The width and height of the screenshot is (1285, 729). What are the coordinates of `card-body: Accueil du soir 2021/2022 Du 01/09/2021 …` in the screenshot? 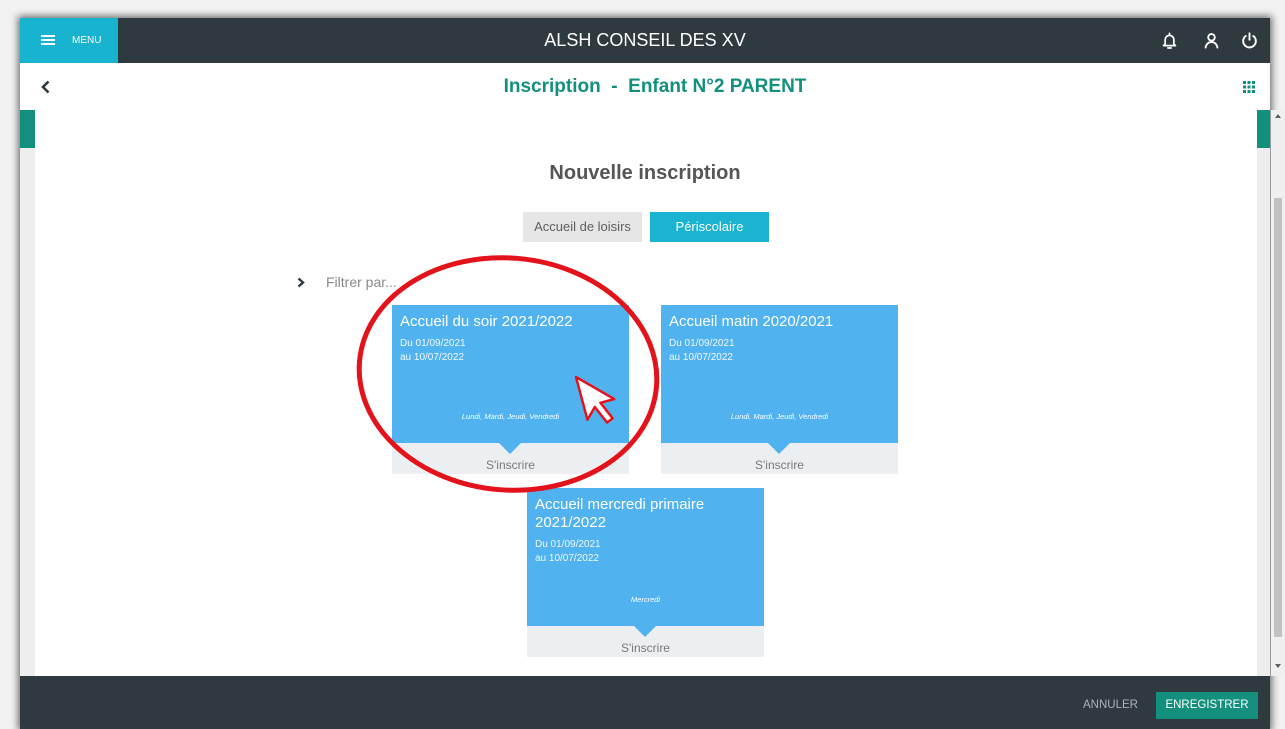 It's located at (510, 379).